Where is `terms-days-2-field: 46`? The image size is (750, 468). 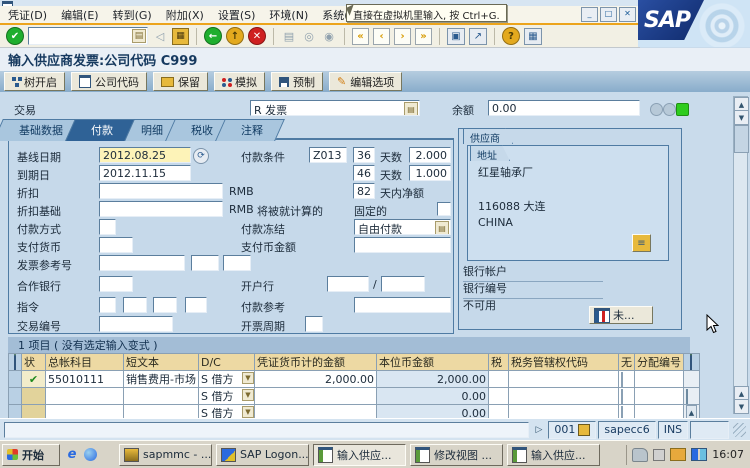
terms-days-2-field: 46 is located at coordinates (364, 173).